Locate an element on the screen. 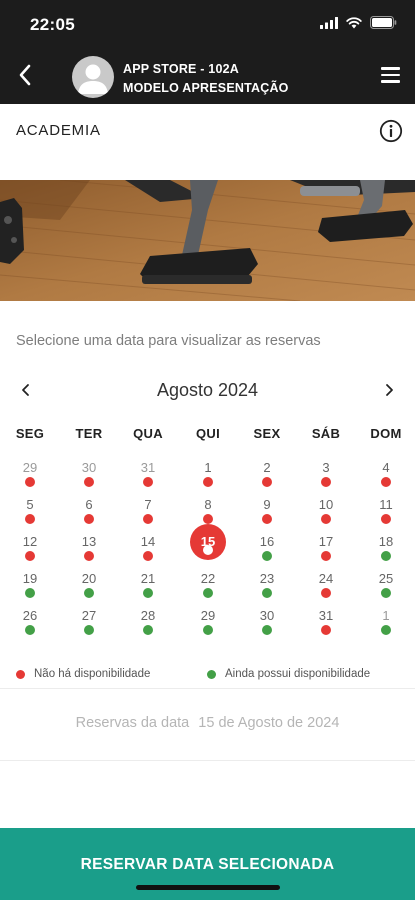 Image resolution: width=415 pixels, height=900 pixels. day-number: 3 is located at coordinates (326, 467).